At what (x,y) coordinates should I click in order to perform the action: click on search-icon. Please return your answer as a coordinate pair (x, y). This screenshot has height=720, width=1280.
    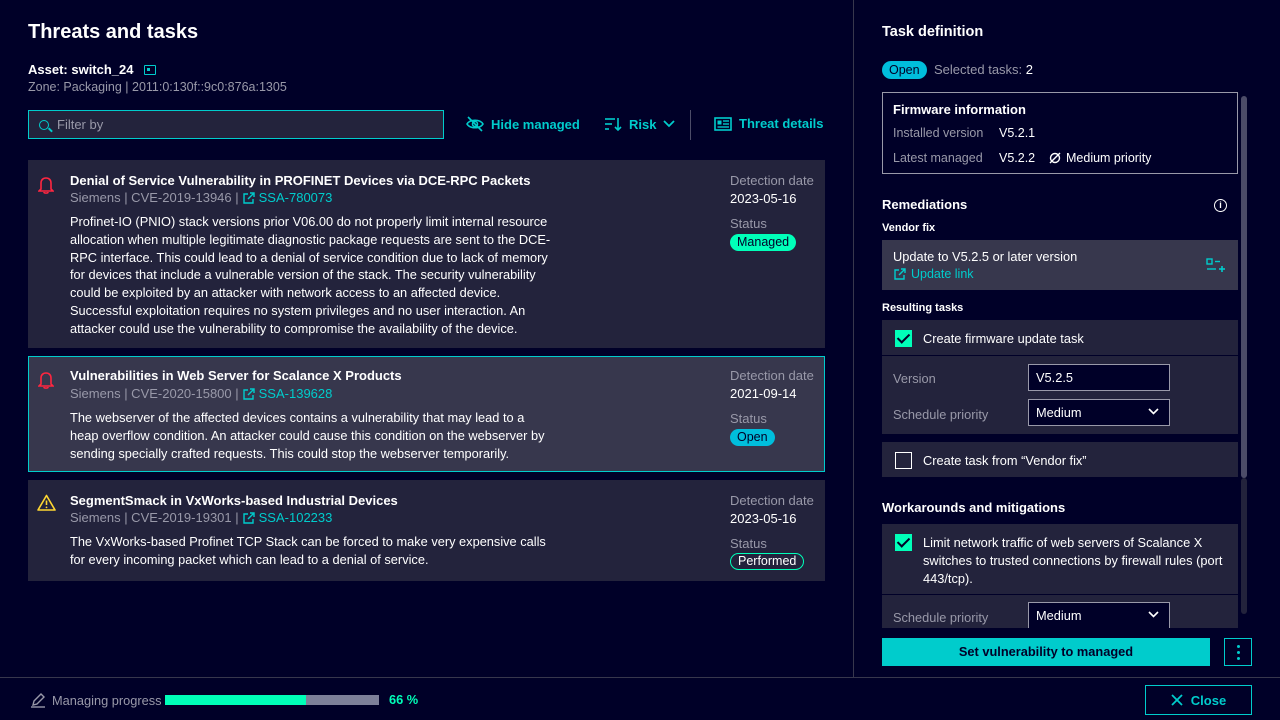
    Looking at the image, I should click on (44, 124).